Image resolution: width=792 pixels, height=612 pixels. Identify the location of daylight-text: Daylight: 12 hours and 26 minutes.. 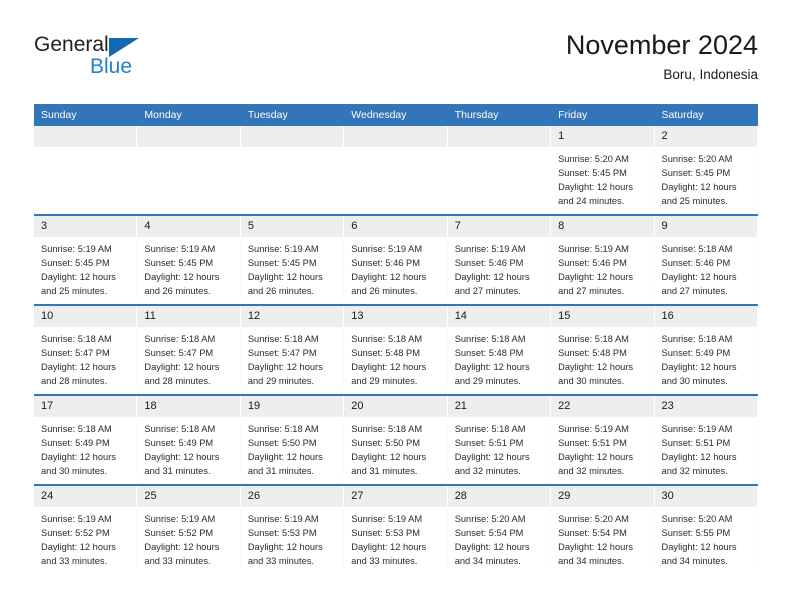
(285, 284).